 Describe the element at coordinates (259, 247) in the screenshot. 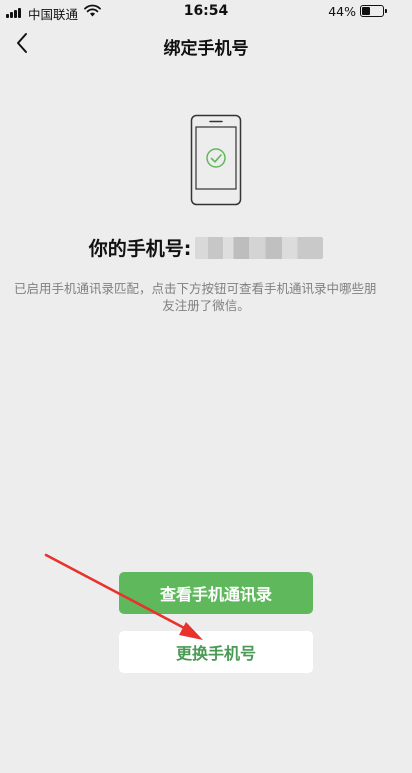

I see `phone-number-masked` at that location.